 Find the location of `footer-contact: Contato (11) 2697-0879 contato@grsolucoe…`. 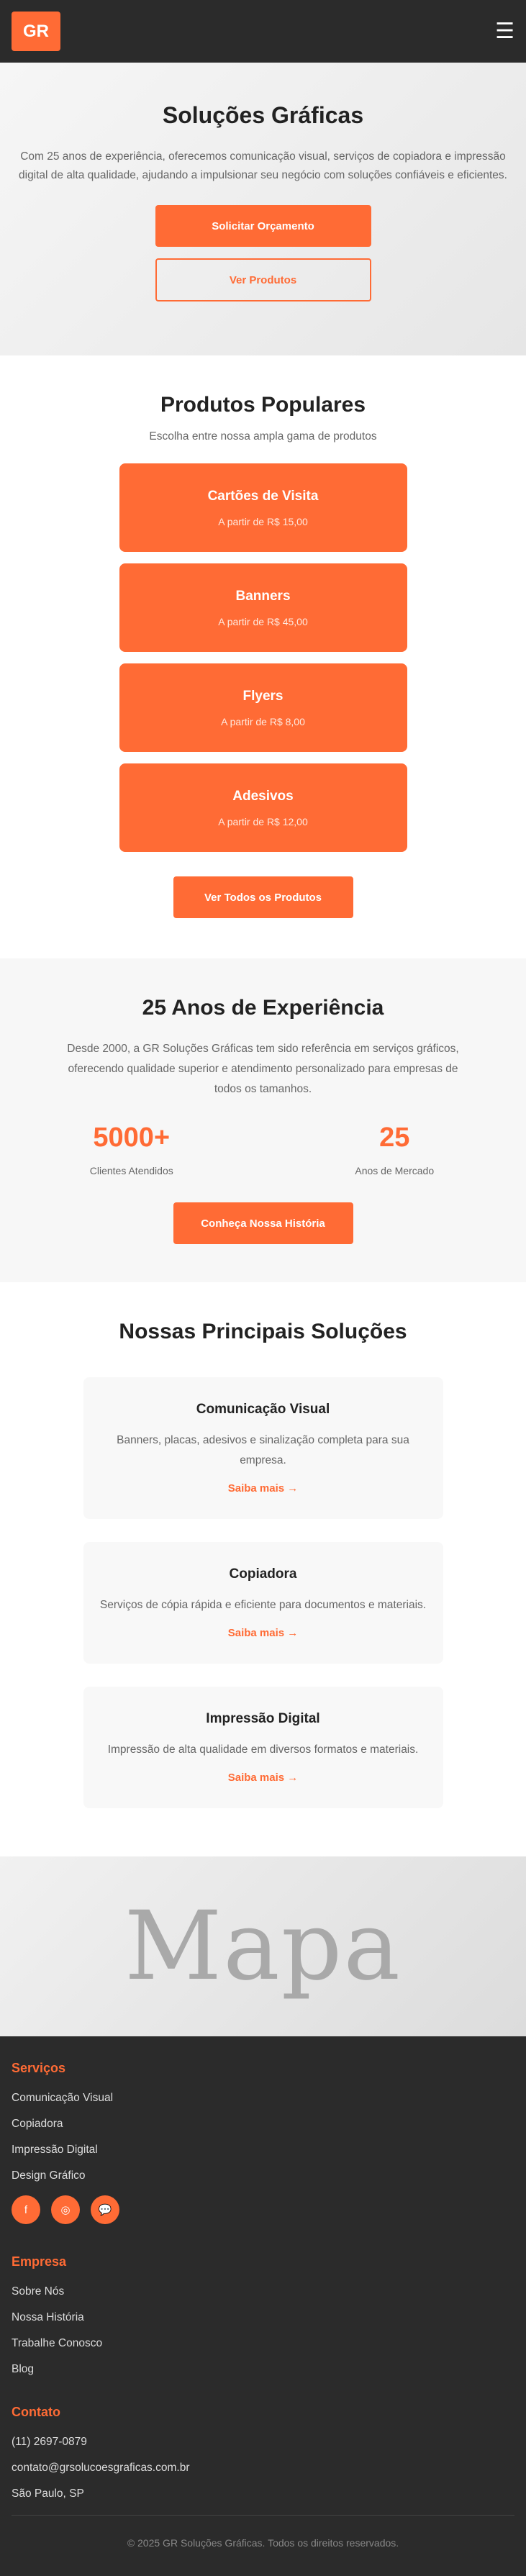

footer-contact: Contato (11) 2697-0879 contato@grsolucoe… is located at coordinates (263, 2452).